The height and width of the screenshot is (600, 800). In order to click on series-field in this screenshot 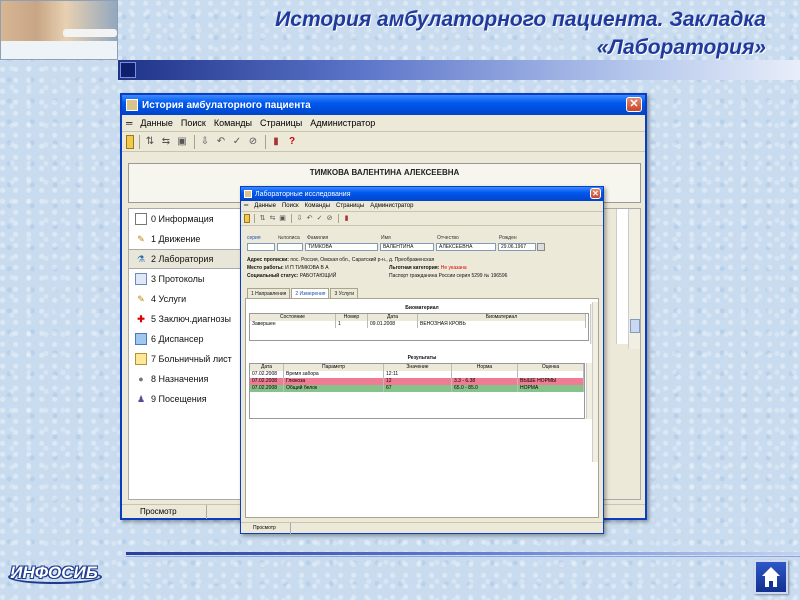, I will do `click(261, 247)`.